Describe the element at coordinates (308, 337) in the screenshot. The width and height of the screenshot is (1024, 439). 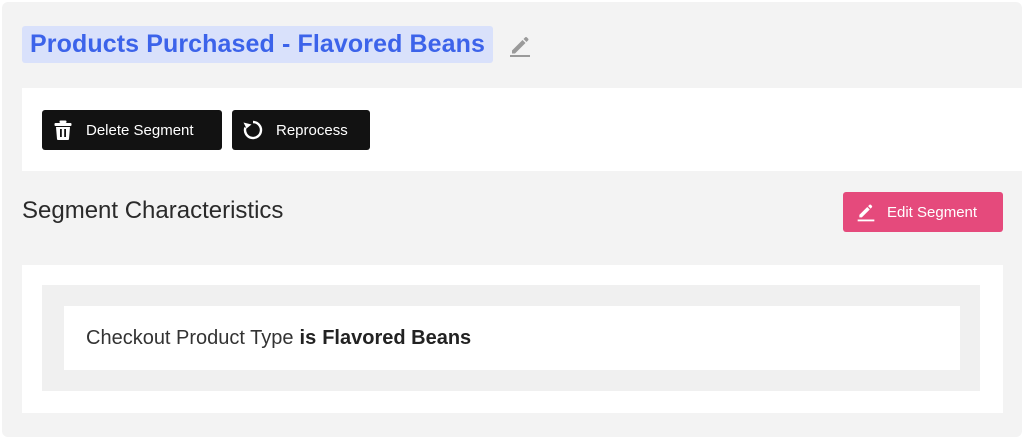
I see `rule-operator: is` at that location.